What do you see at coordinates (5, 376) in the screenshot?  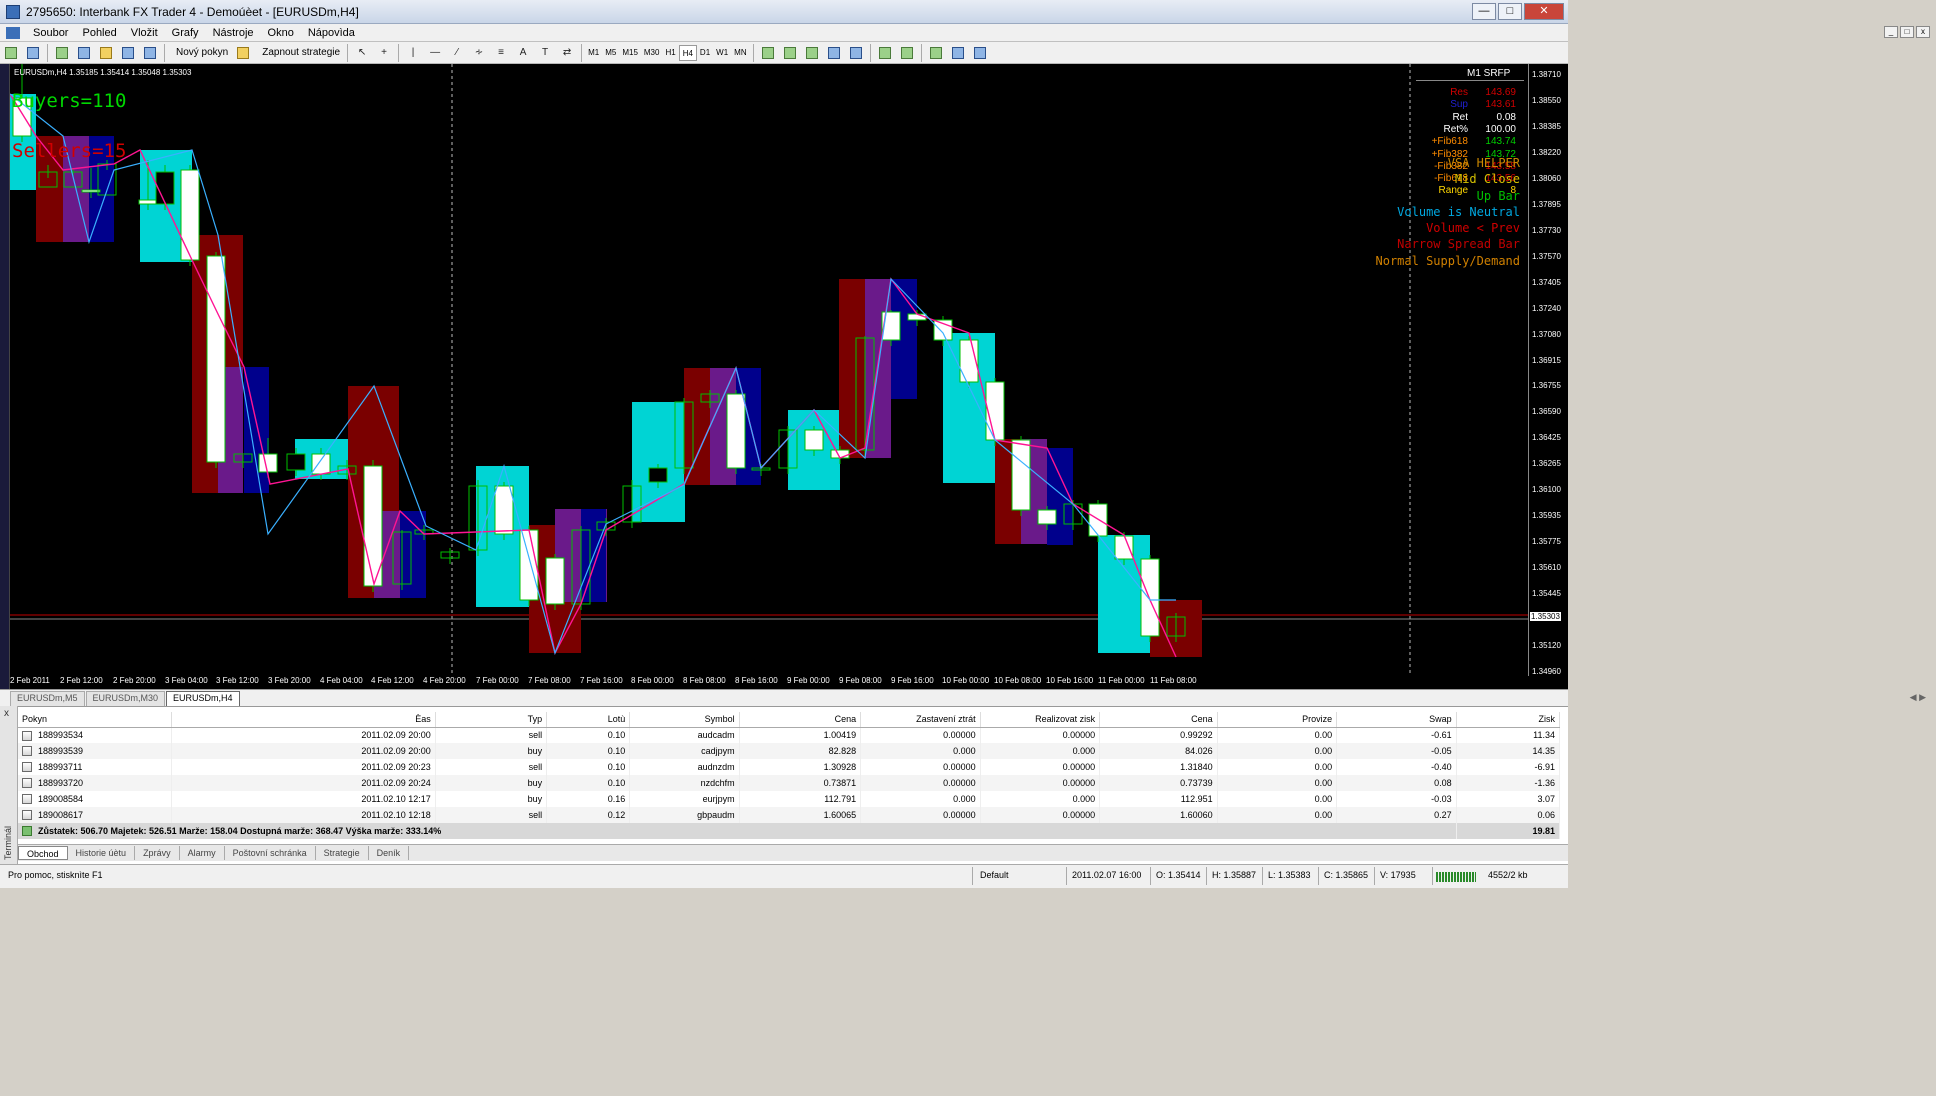 I see `navigator-strip` at bounding box center [5, 376].